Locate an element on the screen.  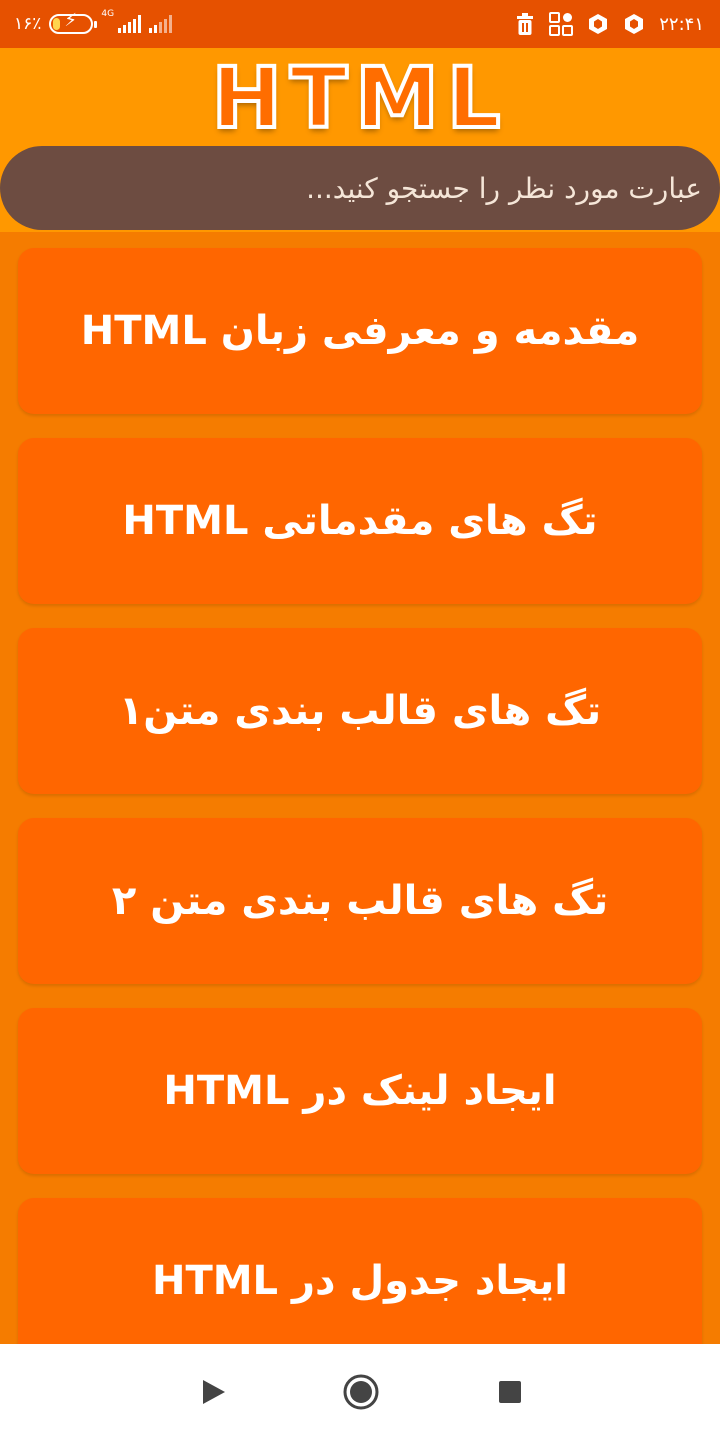
lesson-title: تگ های قالب بندی متن۱ is located at coordinates (360, 711).